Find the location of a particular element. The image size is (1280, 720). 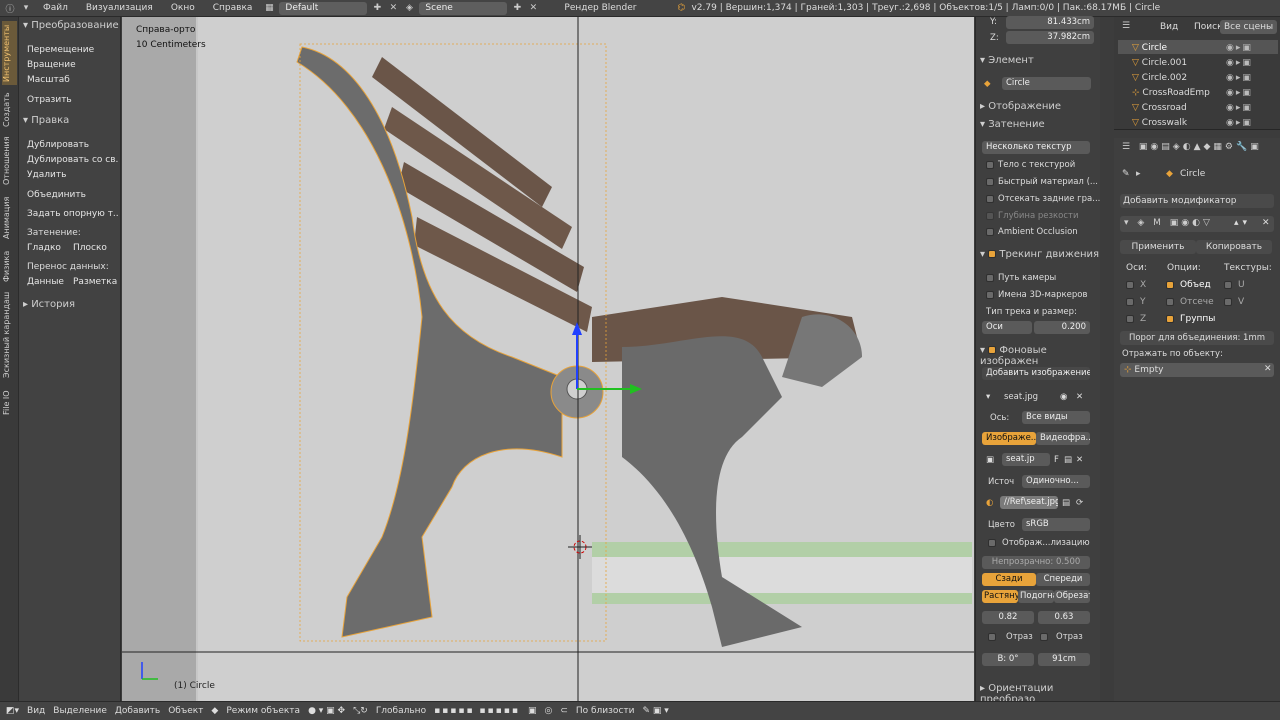

proportional-icon: ◎ is located at coordinates (548, 711).